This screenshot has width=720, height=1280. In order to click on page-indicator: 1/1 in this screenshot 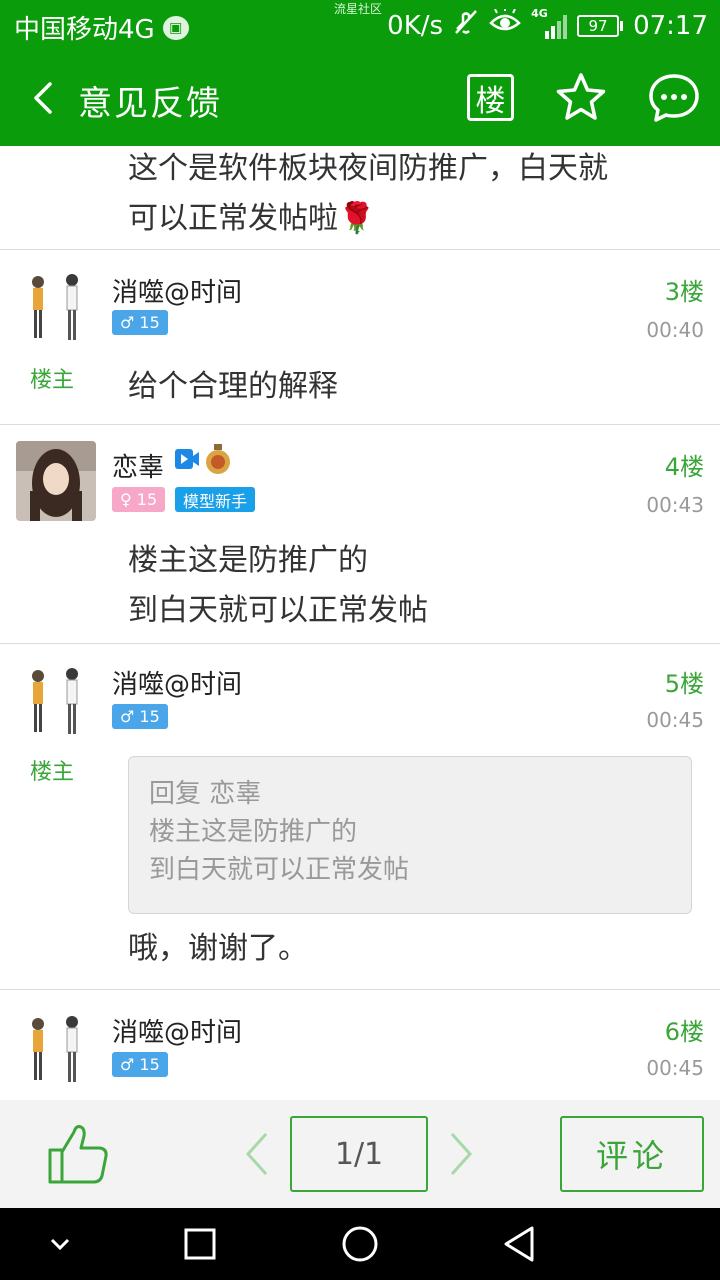, I will do `click(359, 1154)`.